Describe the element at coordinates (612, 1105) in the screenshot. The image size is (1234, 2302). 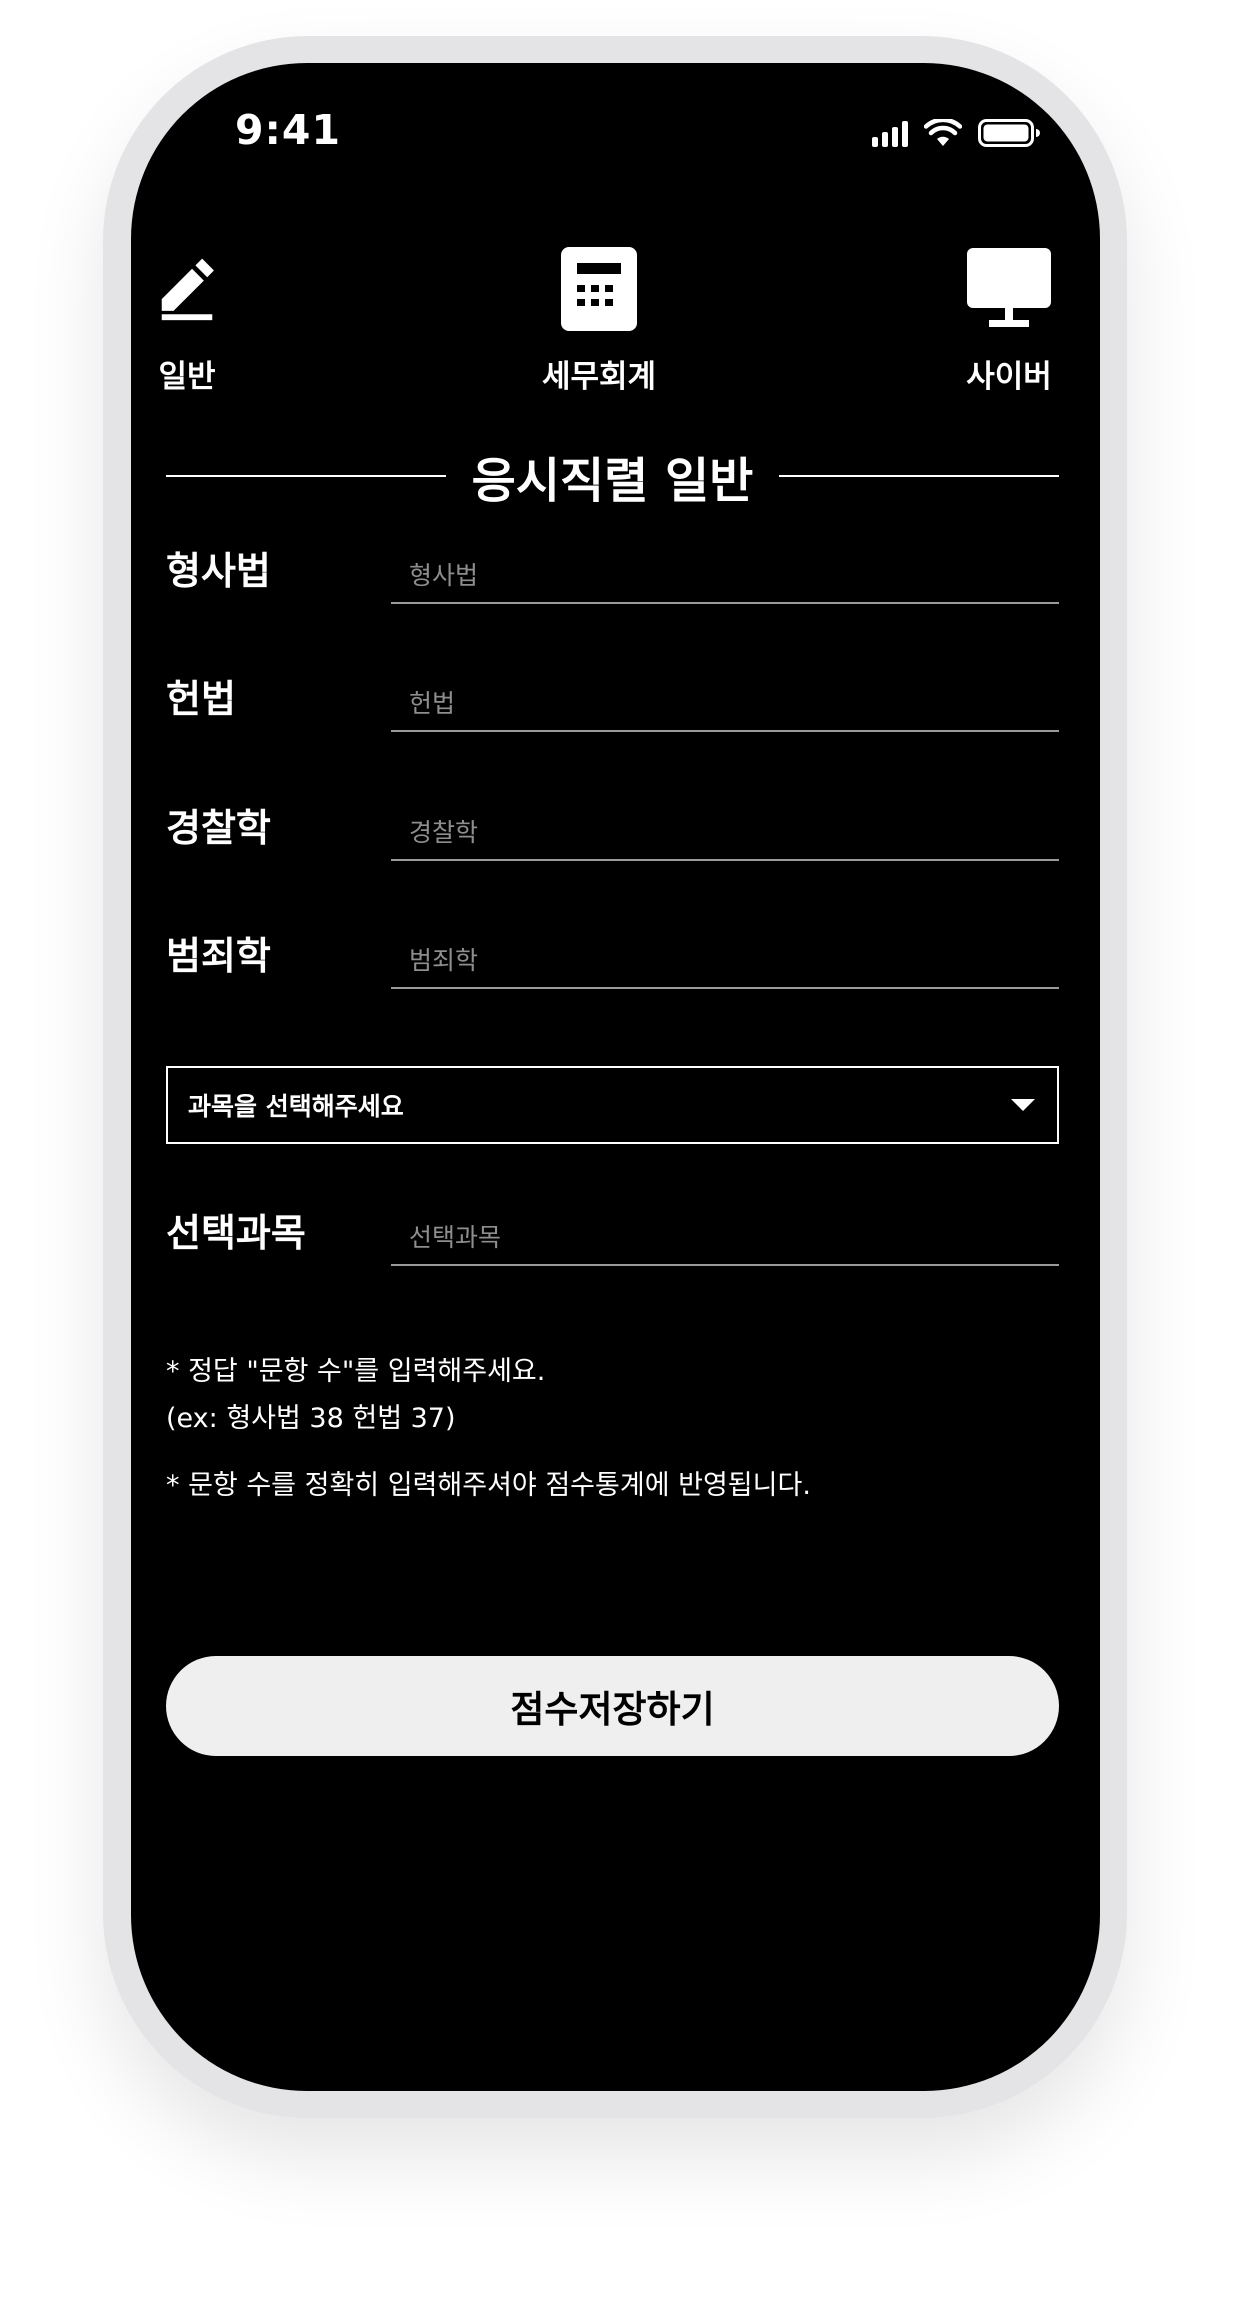
I see `subject-select: 과목을 선택해주세요` at that location.